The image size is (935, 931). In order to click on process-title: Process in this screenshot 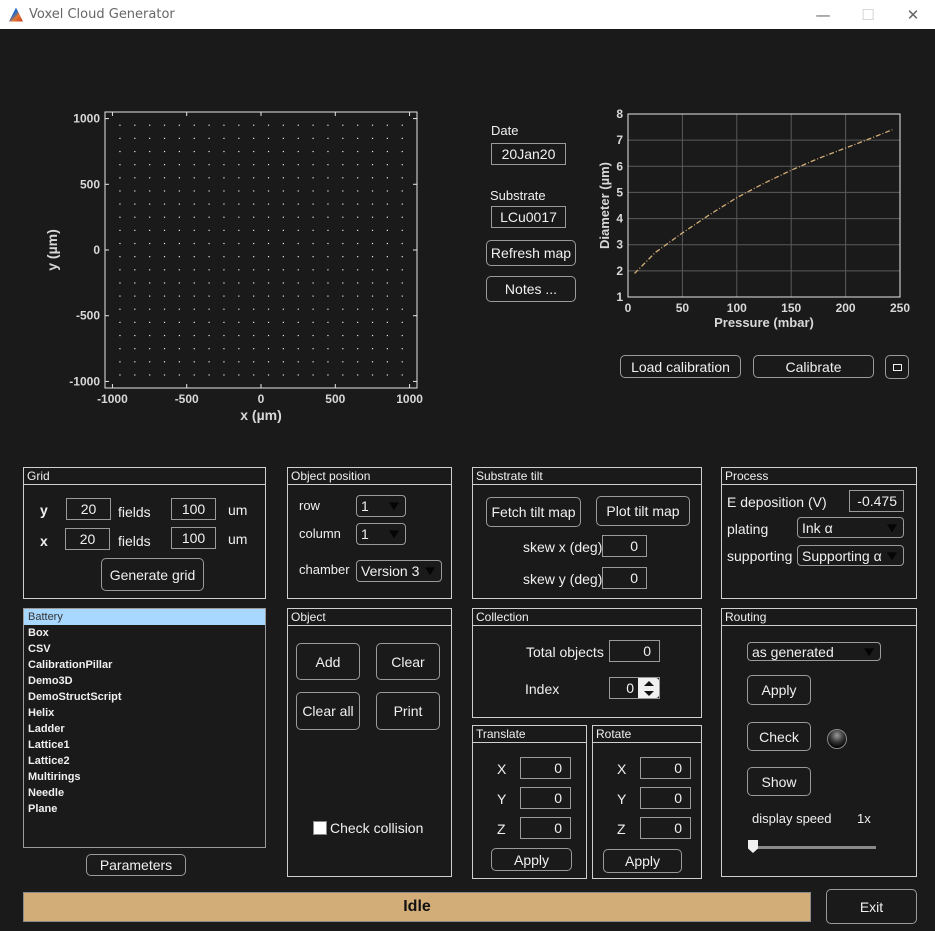, I will do `click(819, 476)`.